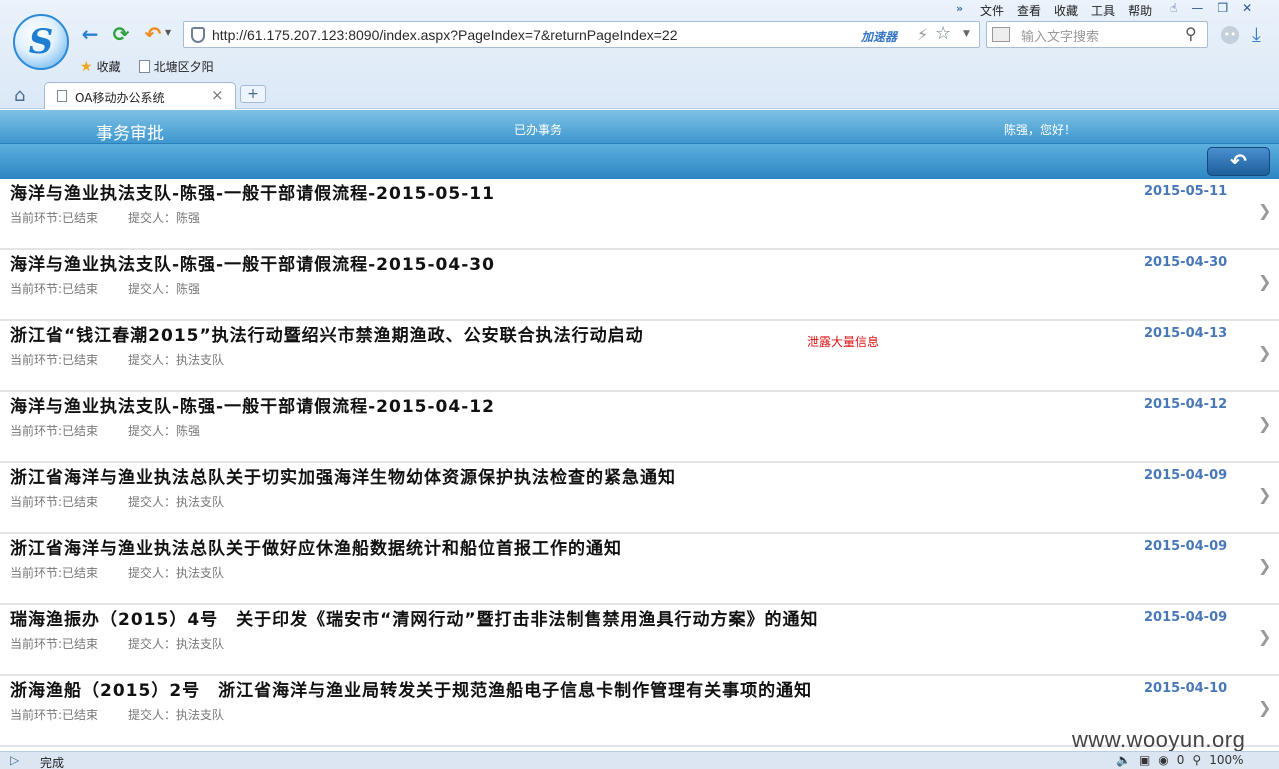 This screenshot has height=769, width=1279. I want to click on back-arrow-icon: ←, so click(90, 34).